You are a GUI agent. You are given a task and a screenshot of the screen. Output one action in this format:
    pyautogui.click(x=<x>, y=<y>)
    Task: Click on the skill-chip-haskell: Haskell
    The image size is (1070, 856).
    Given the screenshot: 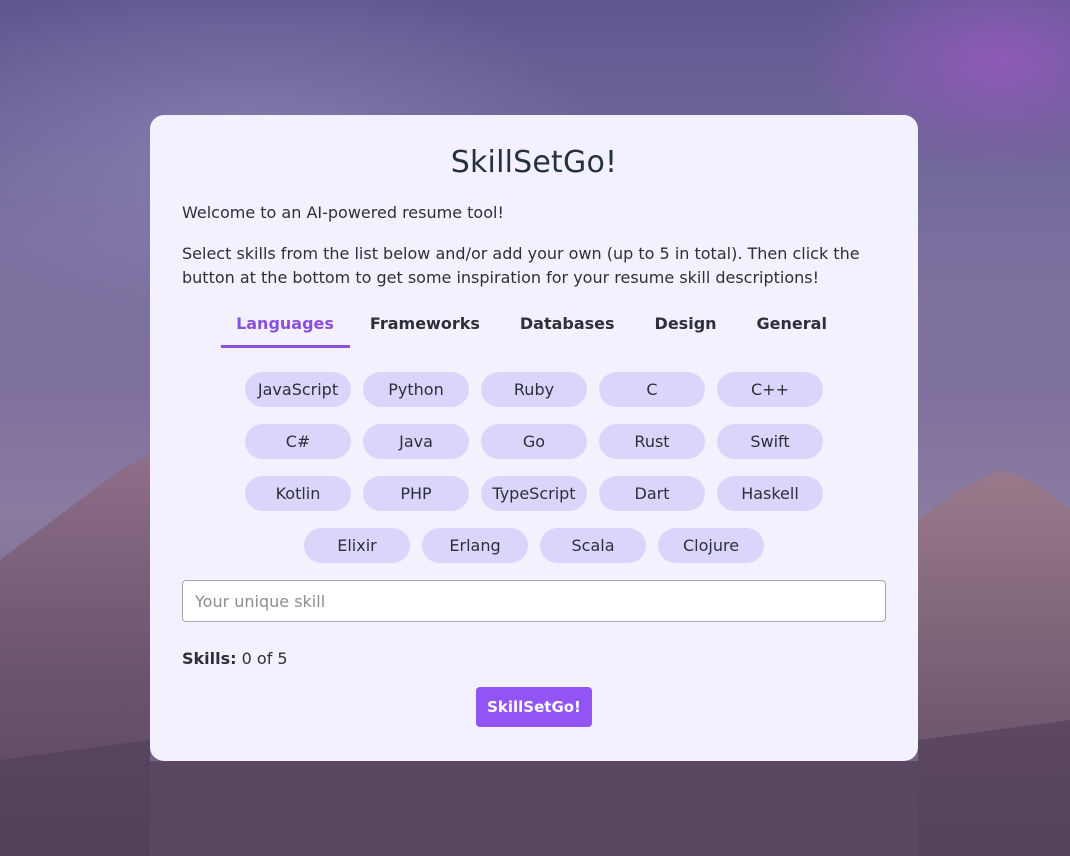 What is the action you would take?
    pyautogui.click(x=770, y=493)
    